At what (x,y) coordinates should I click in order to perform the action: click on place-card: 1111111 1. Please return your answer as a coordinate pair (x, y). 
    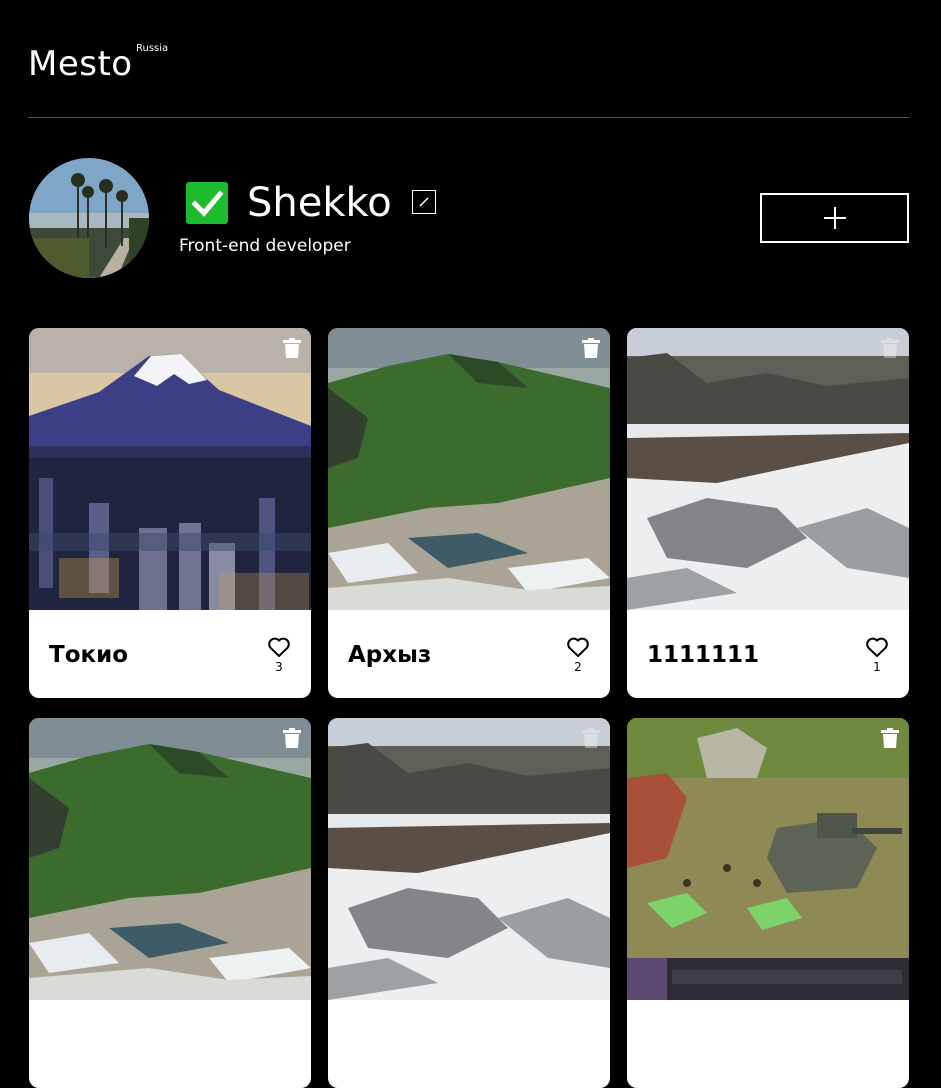
    Looking at the image, I should click on (768, 513).